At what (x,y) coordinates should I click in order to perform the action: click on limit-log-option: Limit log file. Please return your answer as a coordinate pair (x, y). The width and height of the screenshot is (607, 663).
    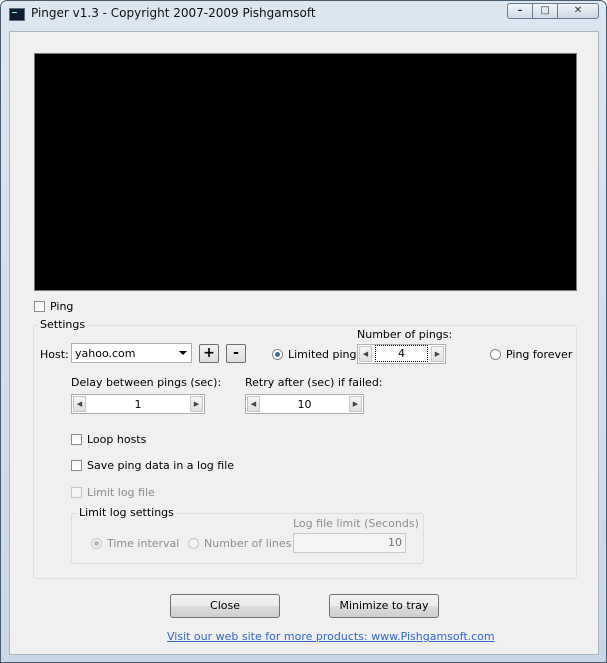
    Looking at the image, I should click on (113, 492).